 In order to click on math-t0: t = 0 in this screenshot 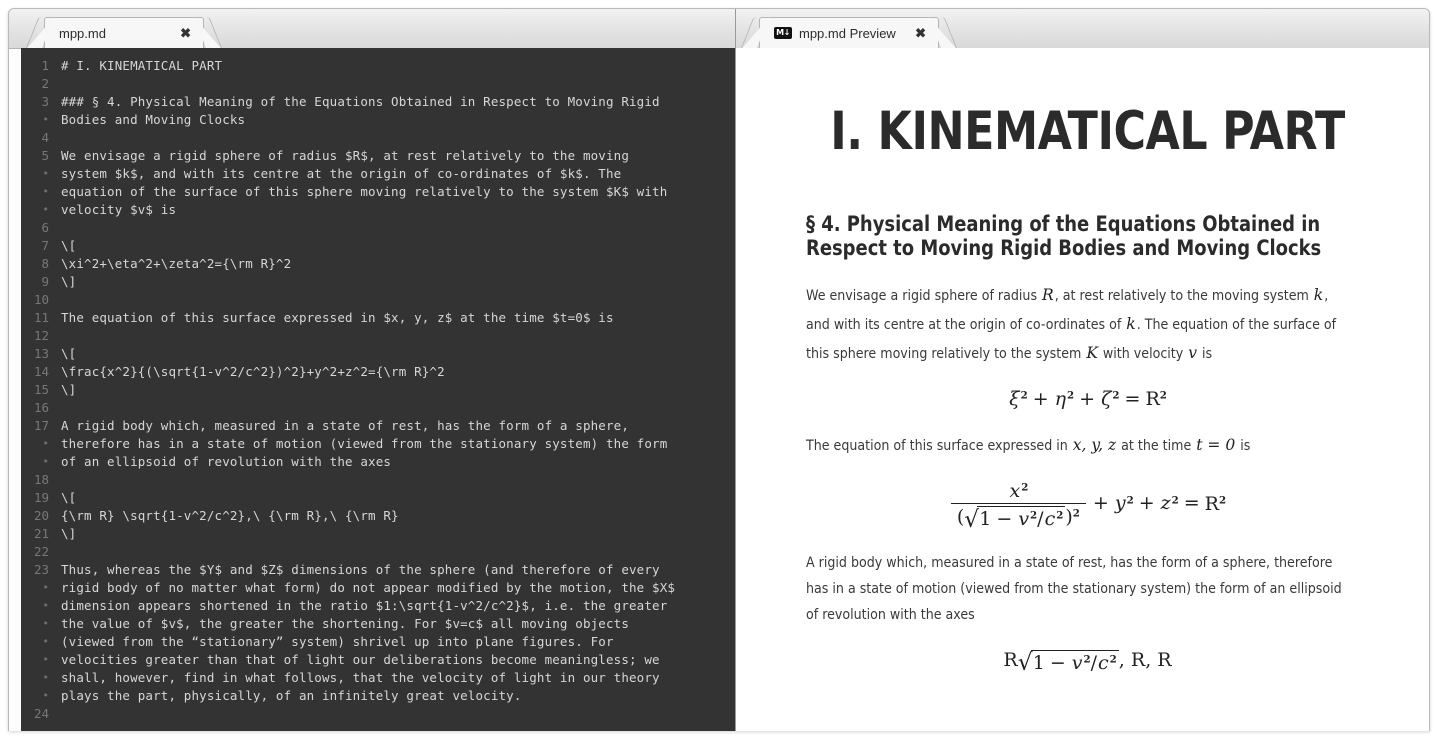, I will do `click(1216, 444)`.